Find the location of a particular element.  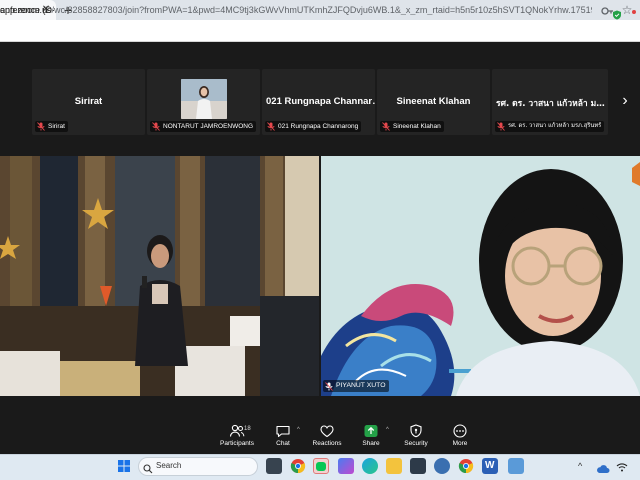

participant-label: Sirirat is located at coordinates (51, 126).